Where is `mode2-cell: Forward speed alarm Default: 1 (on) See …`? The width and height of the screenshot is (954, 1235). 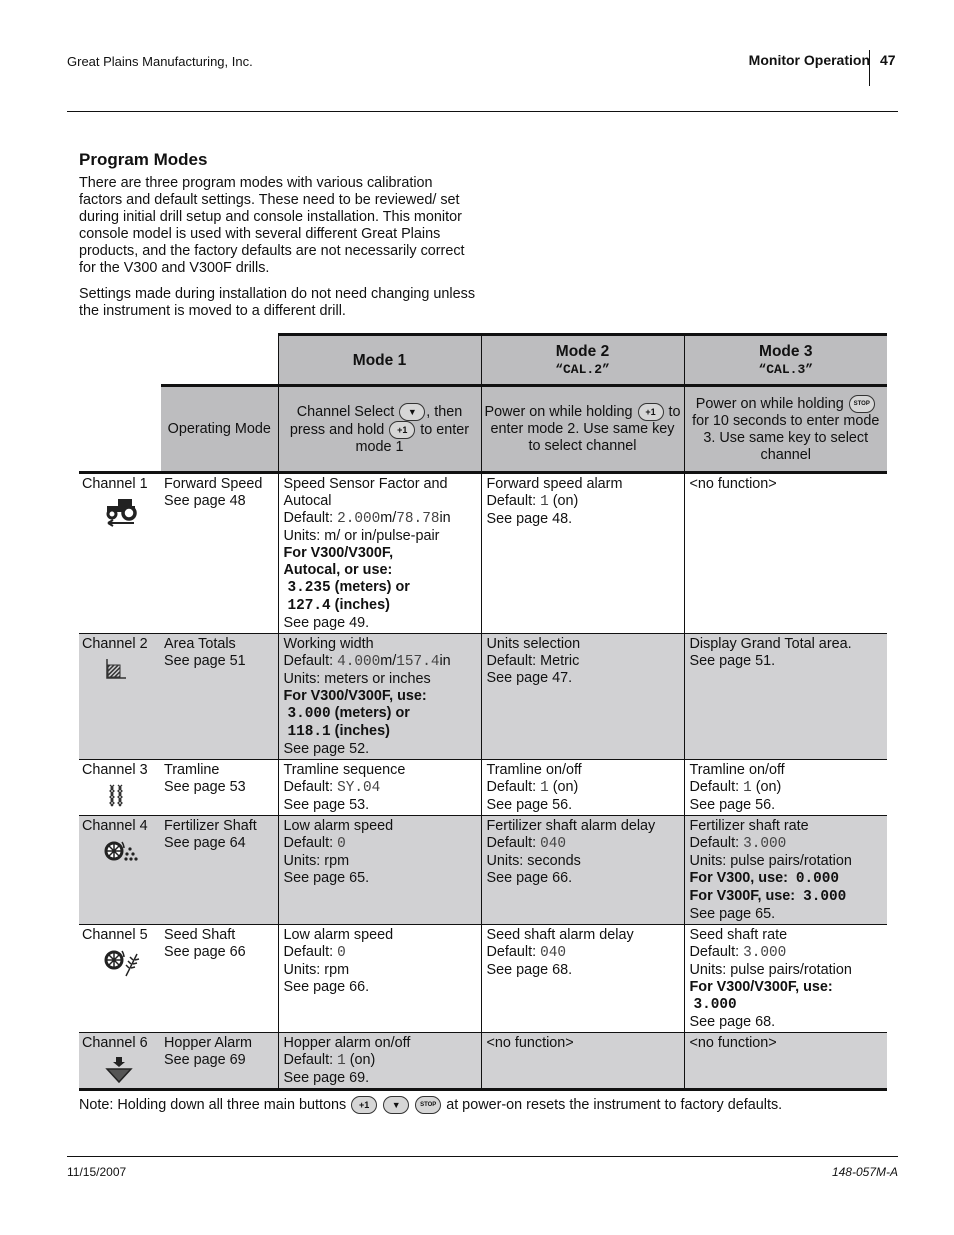 mode2-cell: Forward speed alarm Default: 1 (on) See … is located at coordinates (582, 552).